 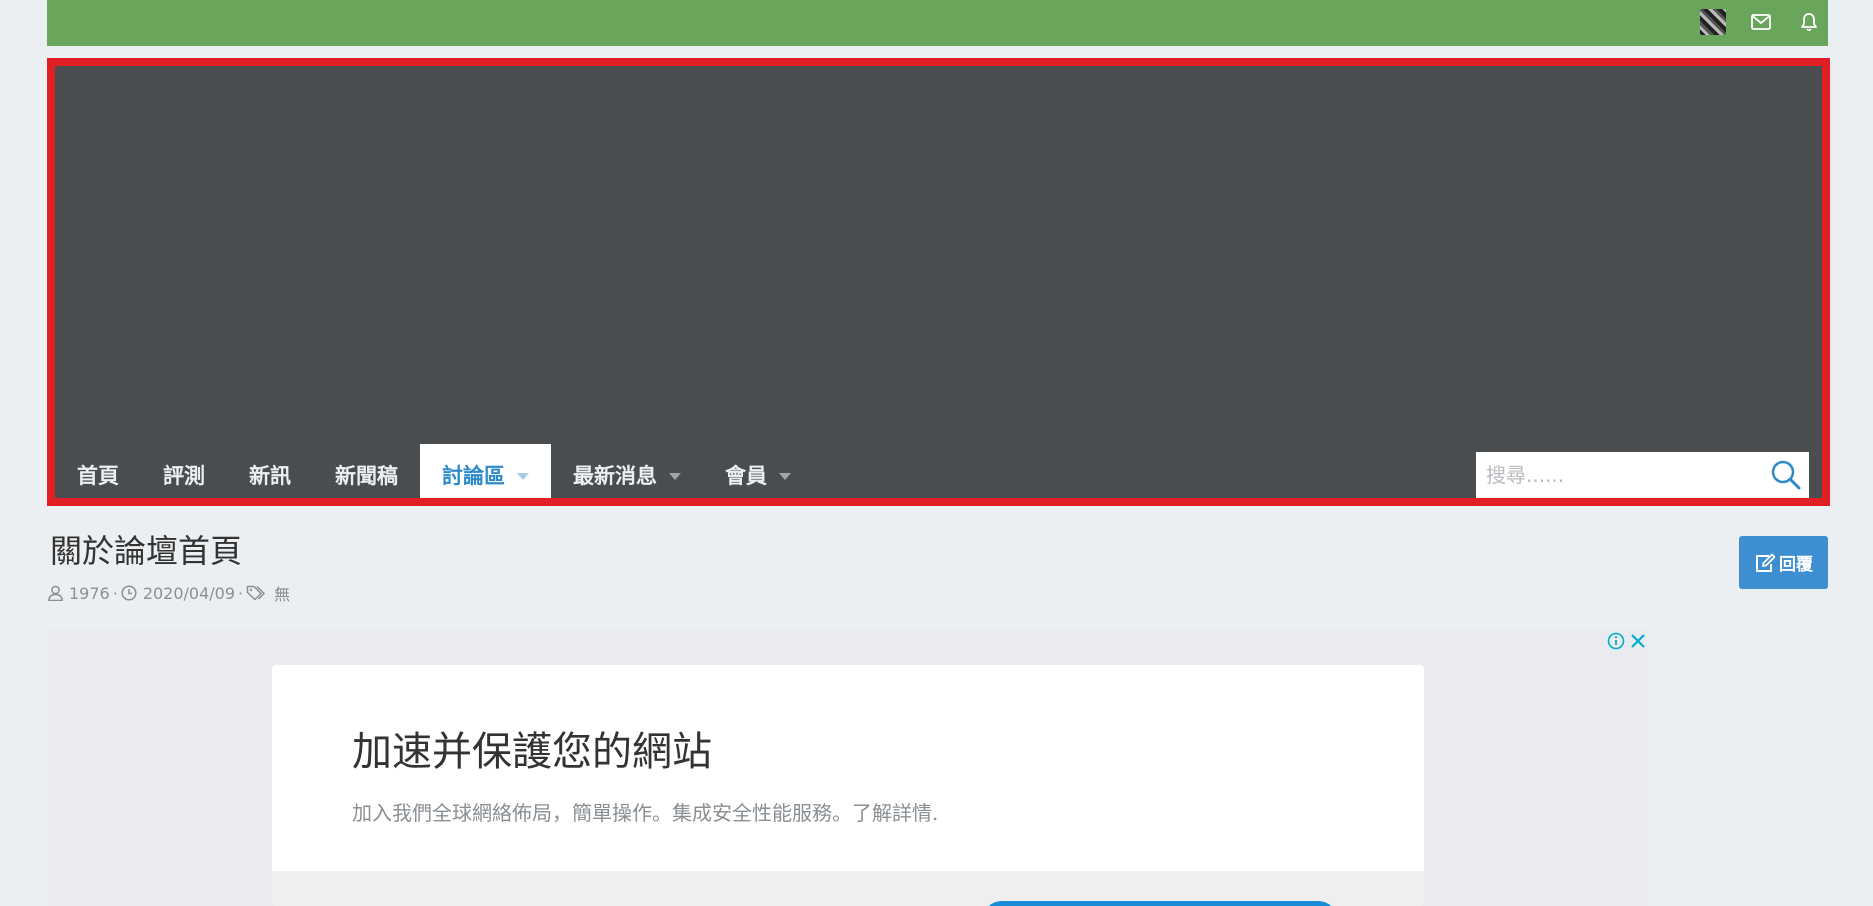 I want to click on mail-icon, so click(x=1761, y=22).